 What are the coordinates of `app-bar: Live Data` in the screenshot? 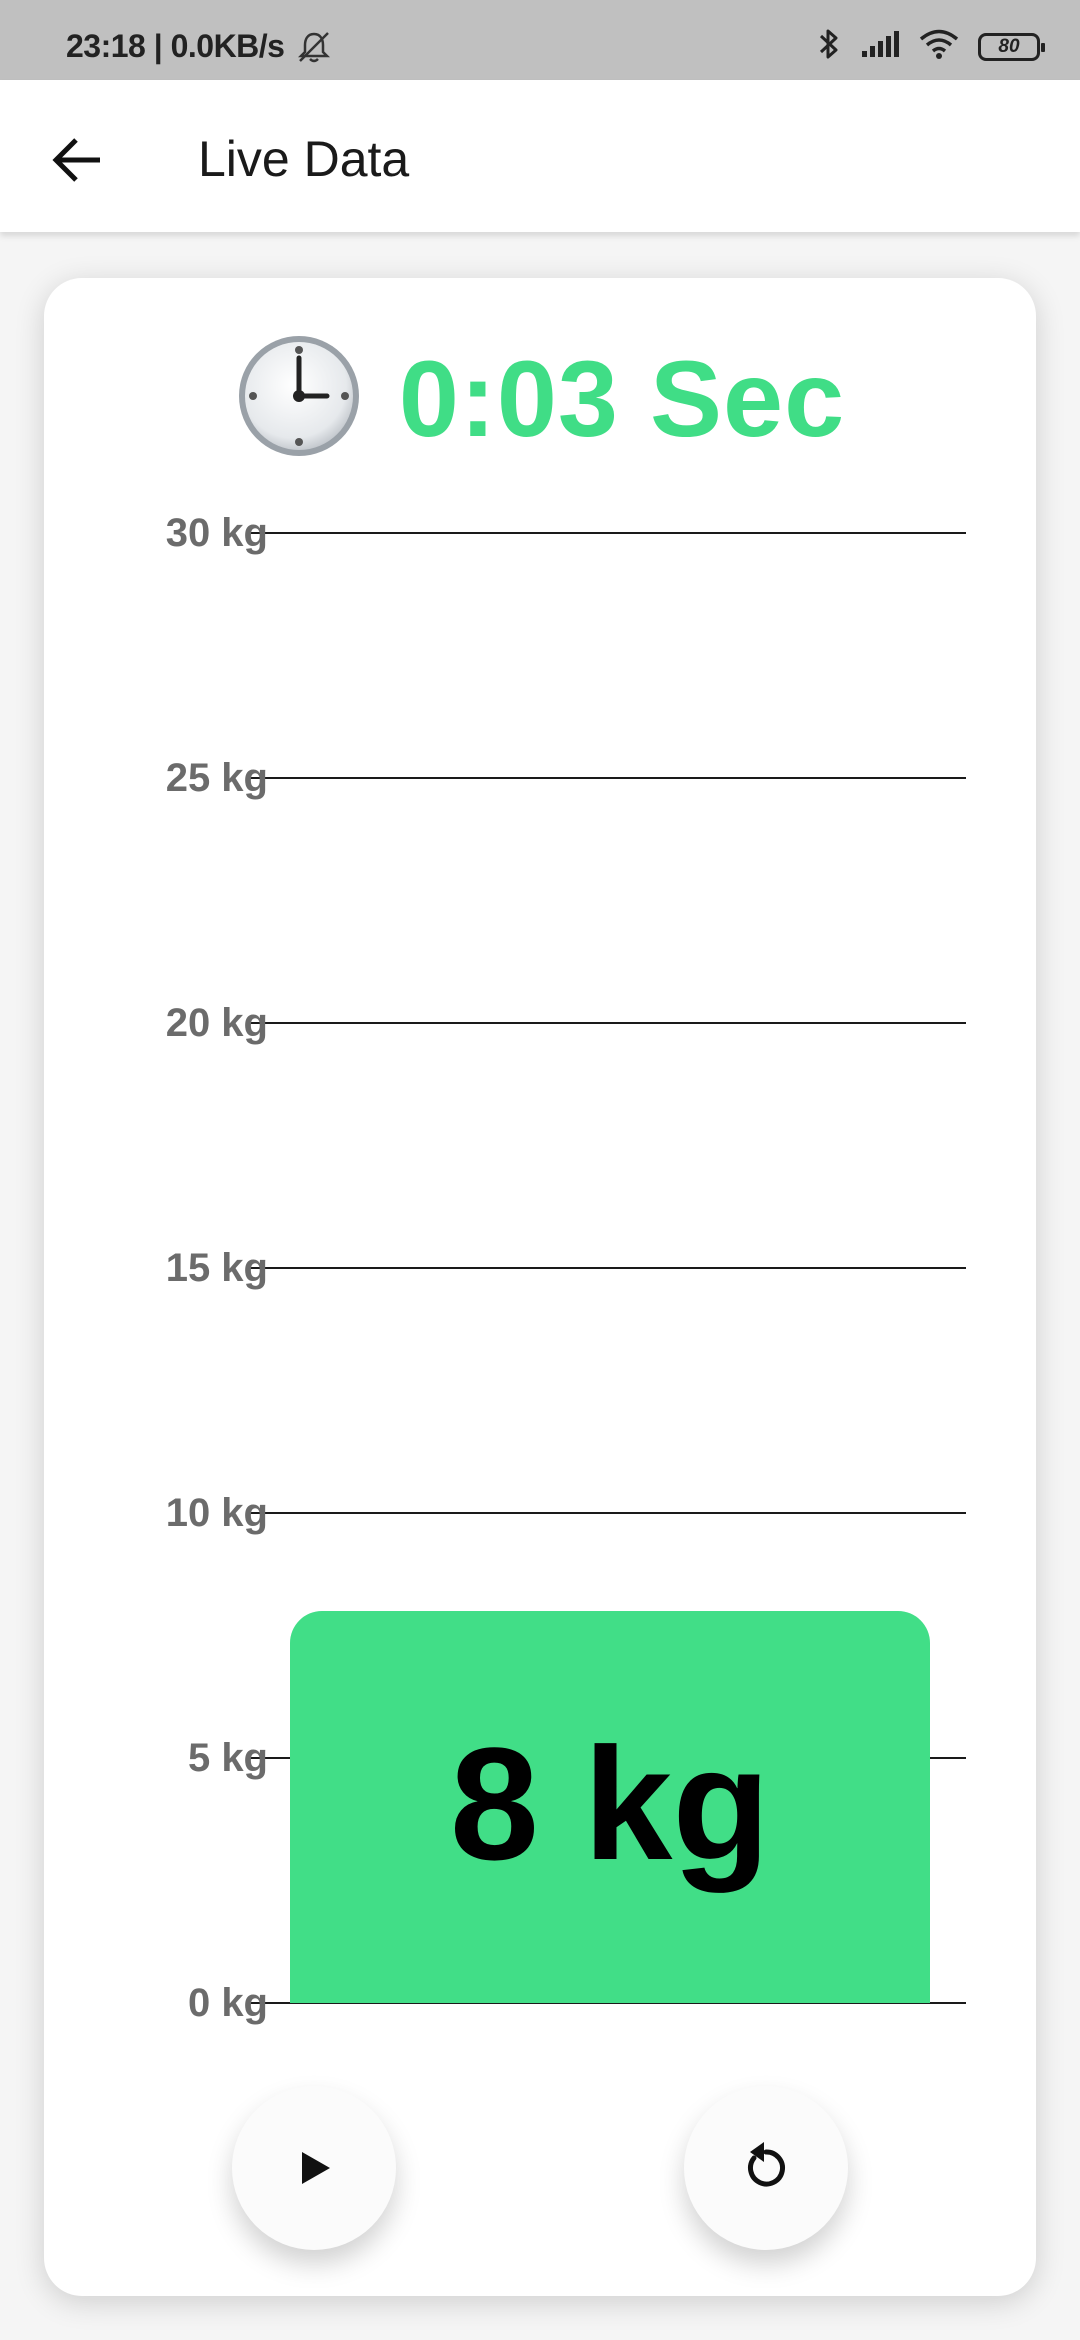 It's located at (540, 156).